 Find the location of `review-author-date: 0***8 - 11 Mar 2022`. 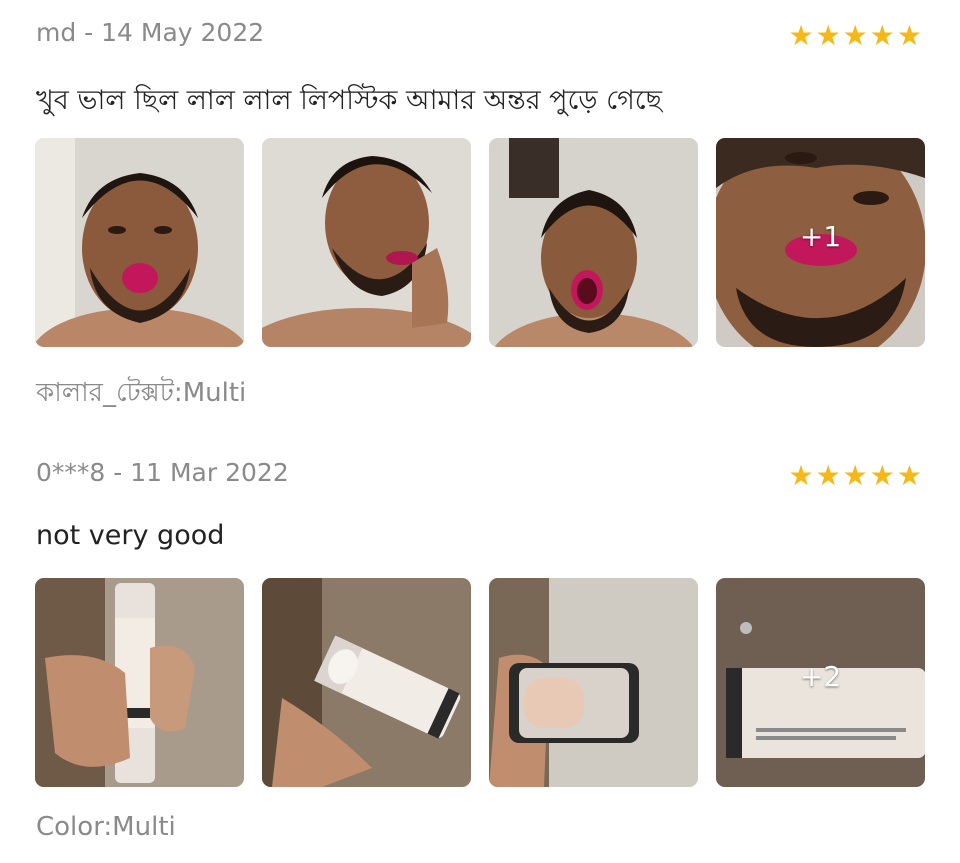

review-author-date: 0***8 - 11 Mar 2022 is located at coordinates (162, 472).